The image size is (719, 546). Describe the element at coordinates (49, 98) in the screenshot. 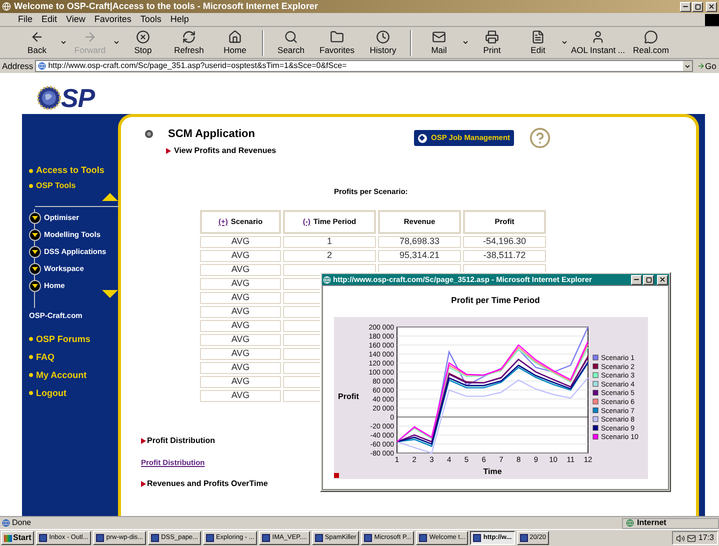

I see `globe-logo-icon` at that location.